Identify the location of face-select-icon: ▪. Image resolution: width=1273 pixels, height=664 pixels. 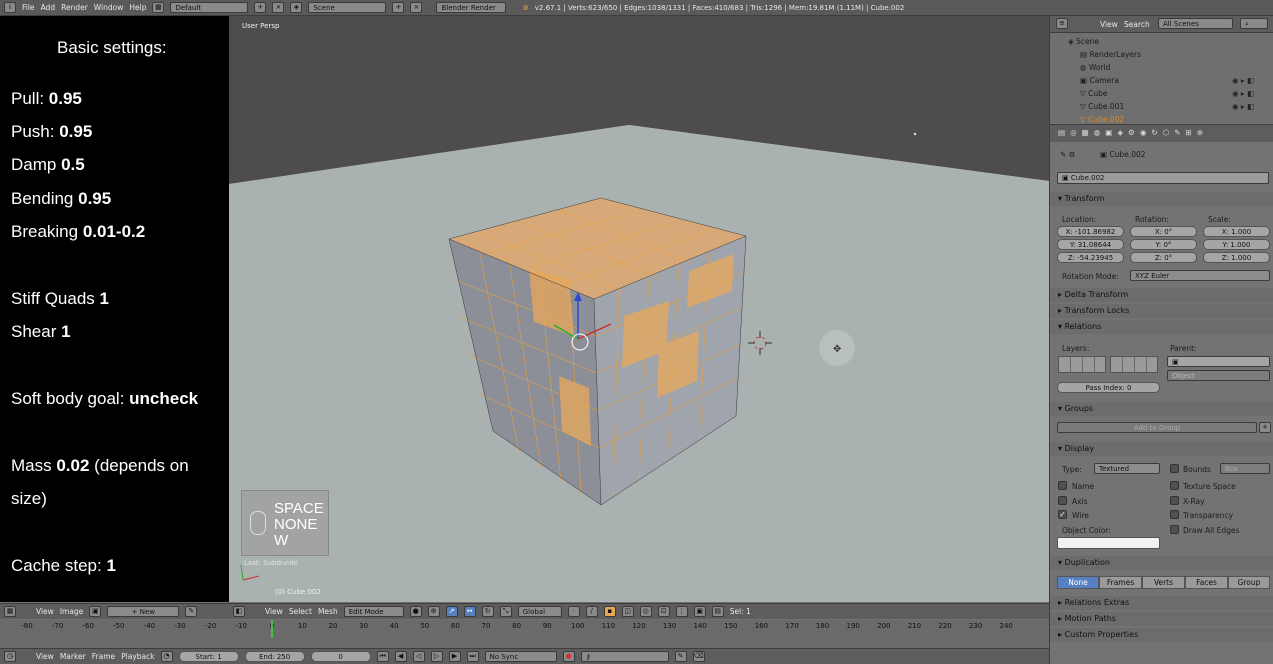
(609, 611).